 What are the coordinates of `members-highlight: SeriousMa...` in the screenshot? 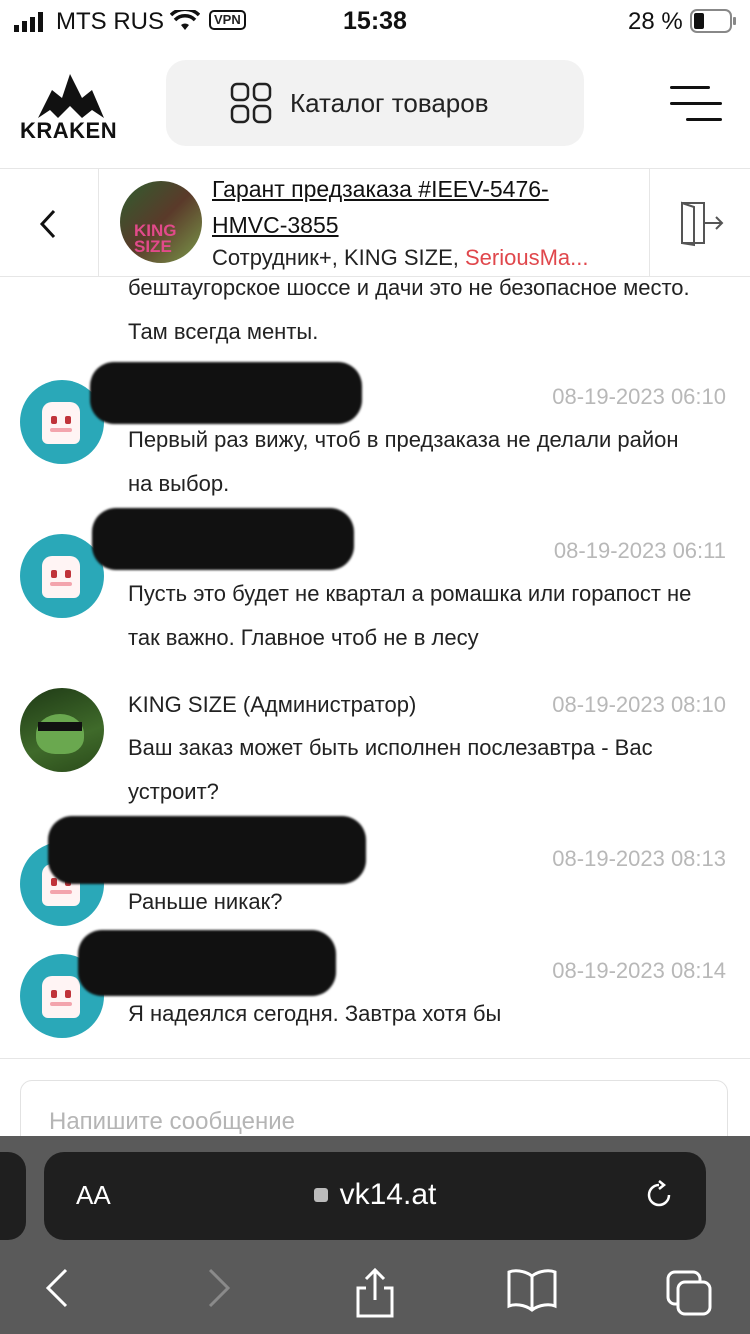 It's located at (526, 257).